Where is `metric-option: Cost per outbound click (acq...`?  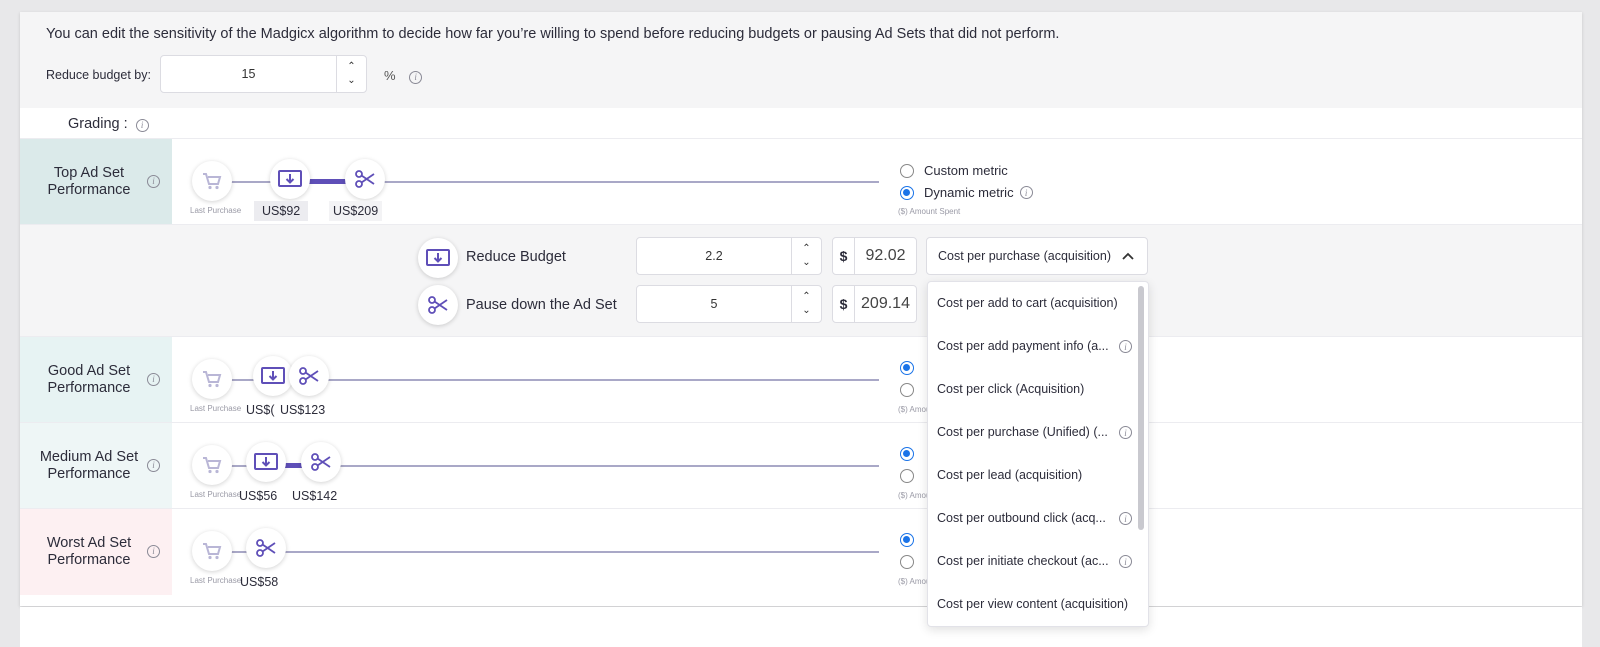 metric-option: Cost per outbound click (acq... is located at coordinates (1021, 518).